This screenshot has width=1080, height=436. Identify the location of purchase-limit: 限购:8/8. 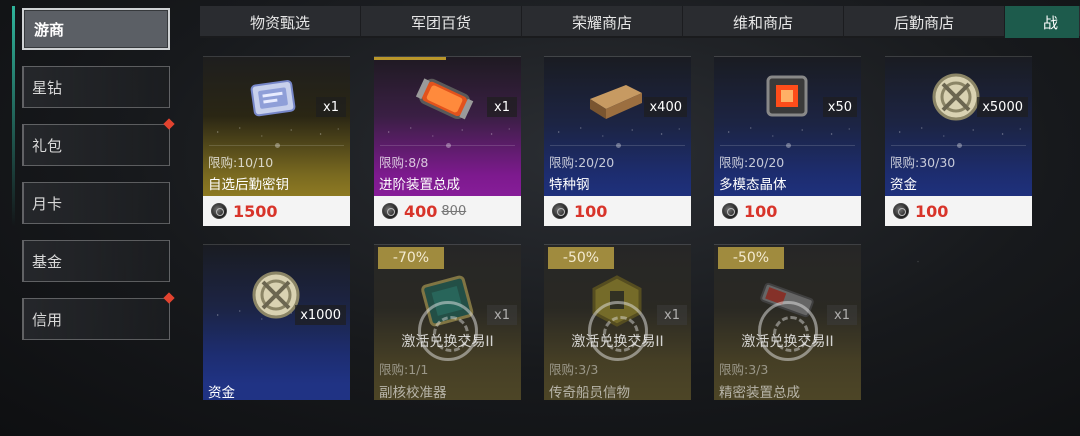
(404, 162).